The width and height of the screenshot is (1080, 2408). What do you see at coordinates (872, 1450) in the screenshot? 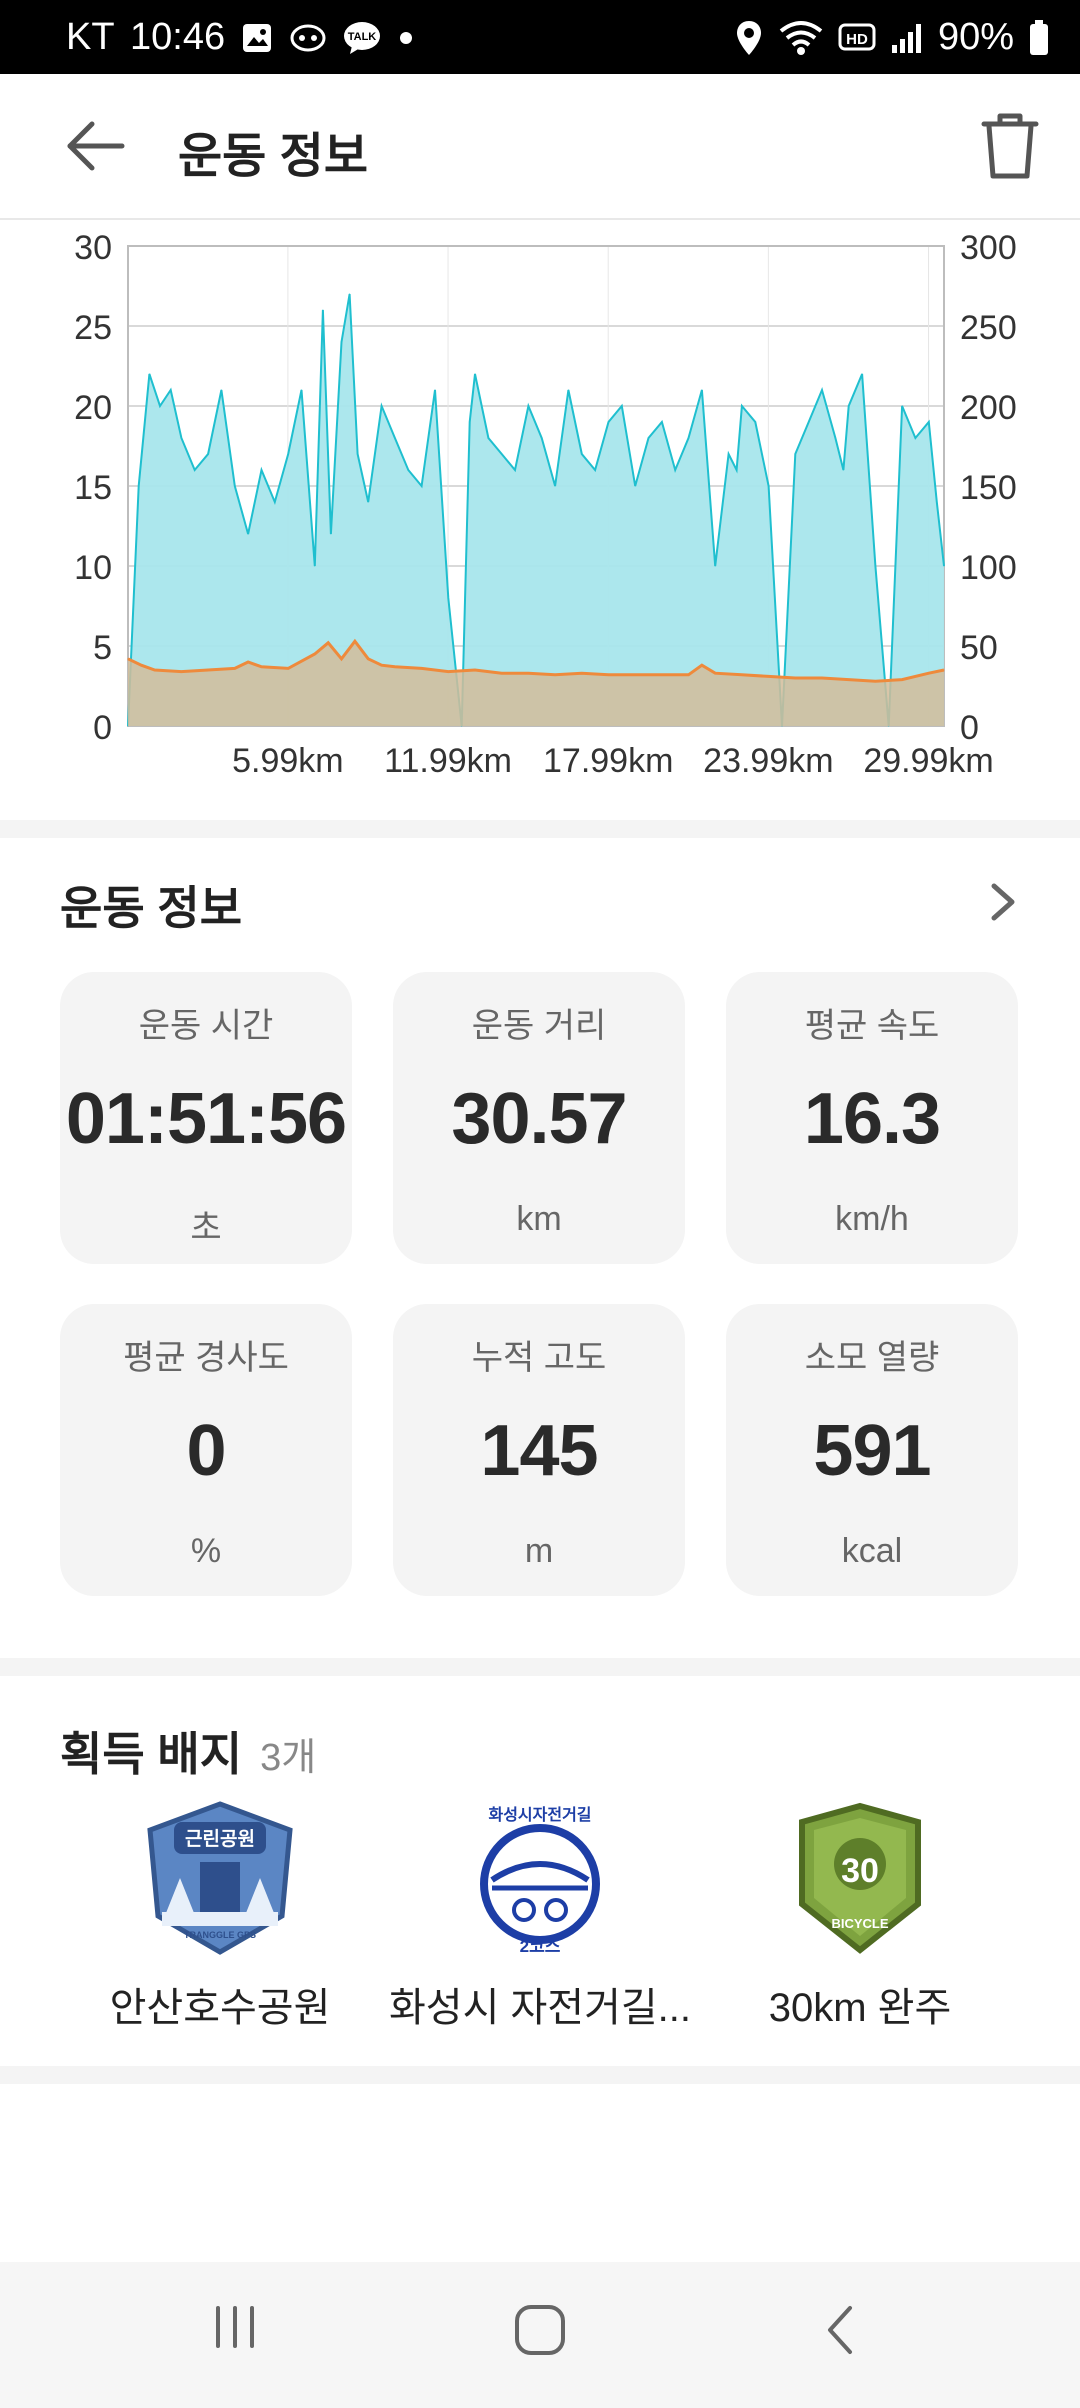
I see `stat-card: 소모 열량 591 kcal` at bounding box center [872, 1450].